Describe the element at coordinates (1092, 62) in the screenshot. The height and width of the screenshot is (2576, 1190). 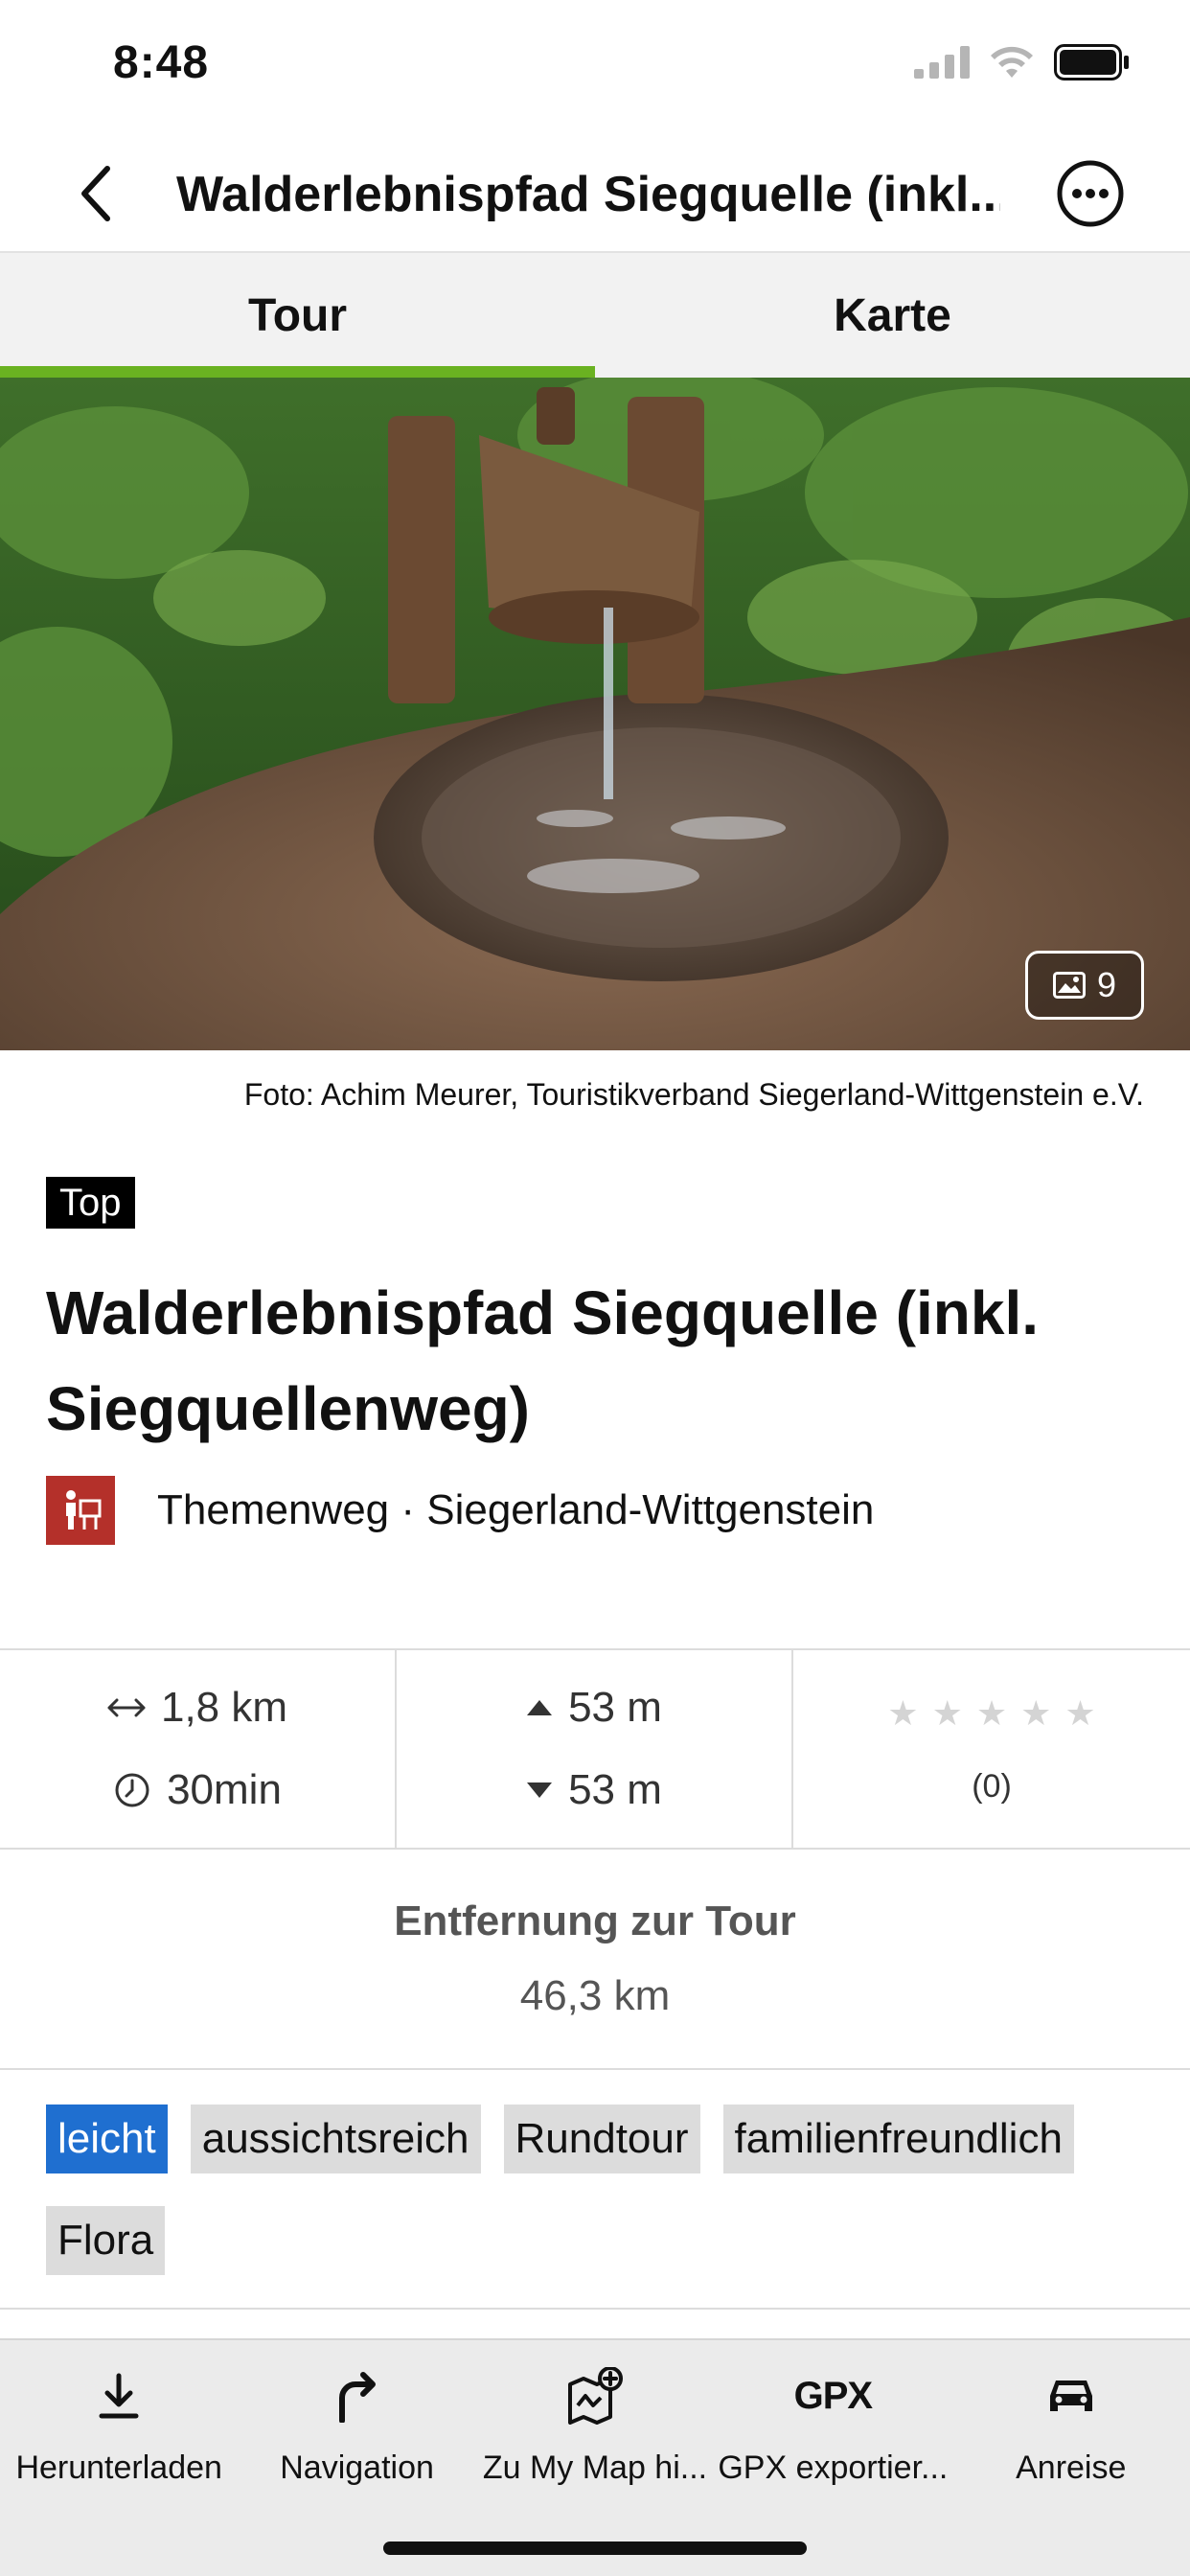
I see `battery-icon` at that location.